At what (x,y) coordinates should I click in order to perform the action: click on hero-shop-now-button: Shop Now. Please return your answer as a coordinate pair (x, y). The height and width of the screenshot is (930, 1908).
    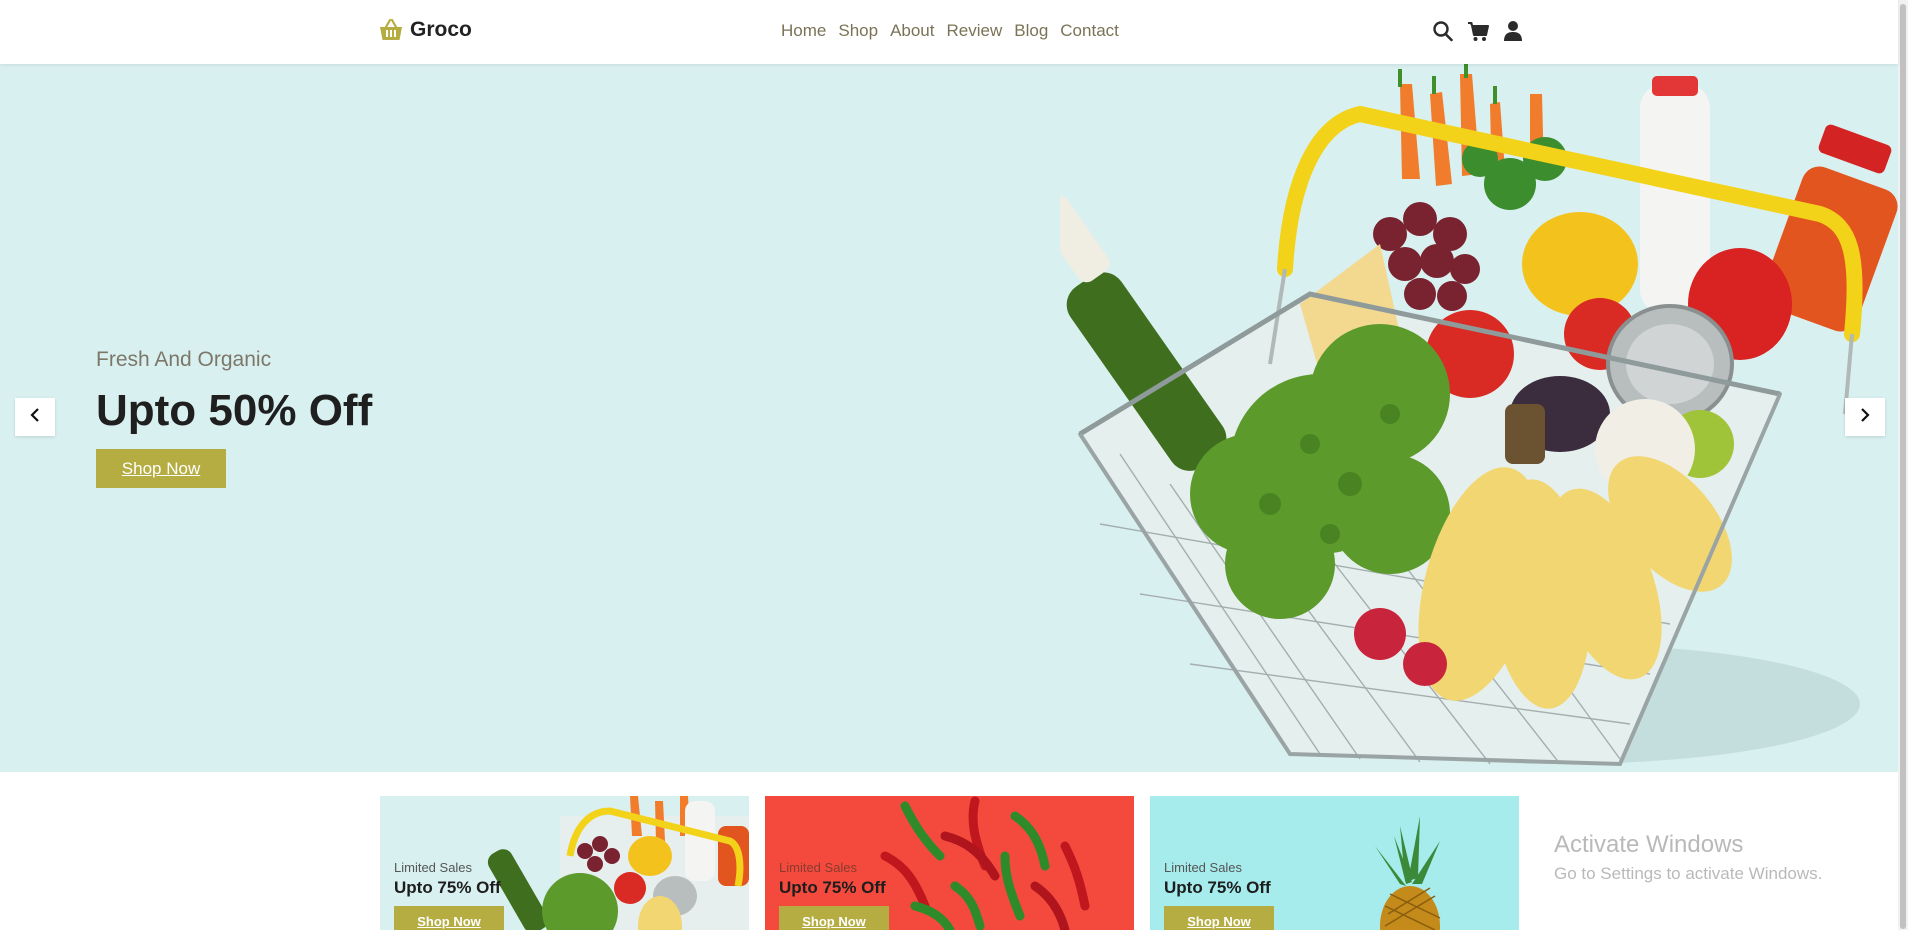
    Looking at the image, I should click on (161, 468).